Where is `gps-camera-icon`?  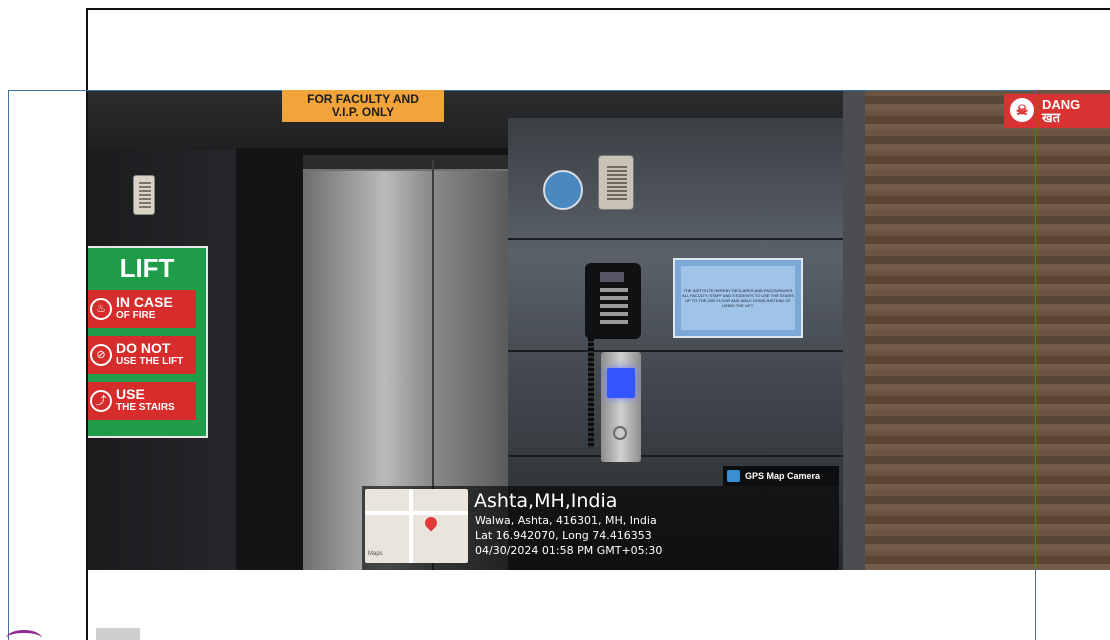 gps-camera-icon is located at coordinates (733, 476).